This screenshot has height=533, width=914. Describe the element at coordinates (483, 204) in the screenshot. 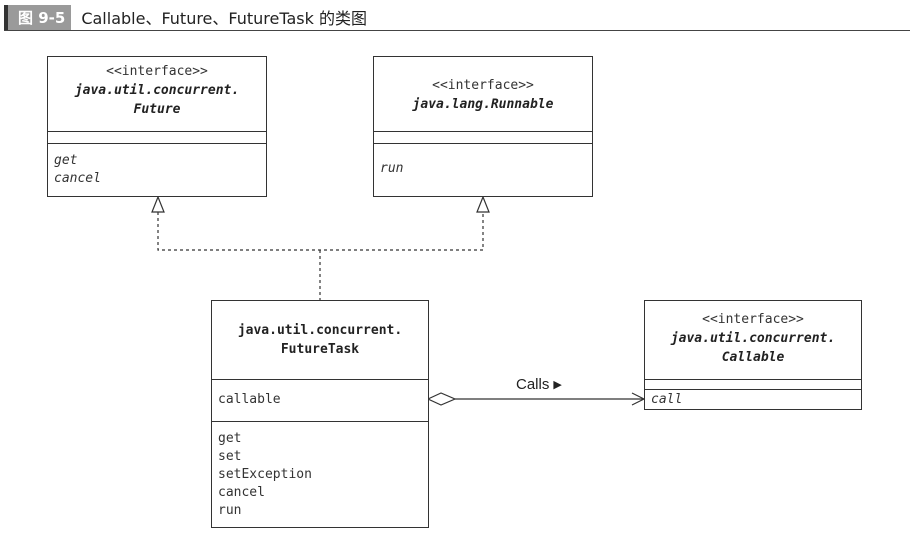

I see `realization-arrowhead-runnable` at that location.